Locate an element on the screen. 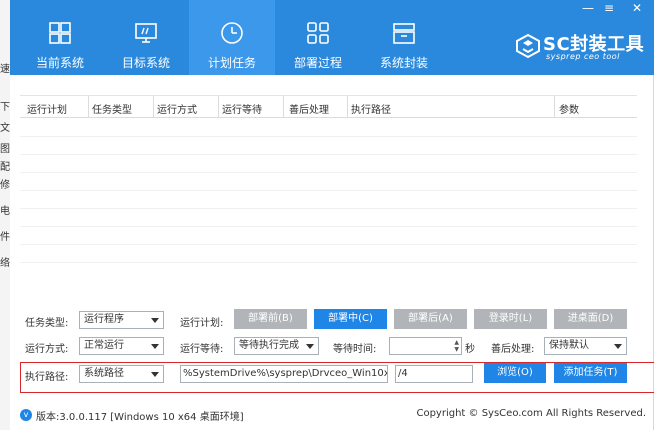  minimize-button: — is located at coordinates (588, 8).